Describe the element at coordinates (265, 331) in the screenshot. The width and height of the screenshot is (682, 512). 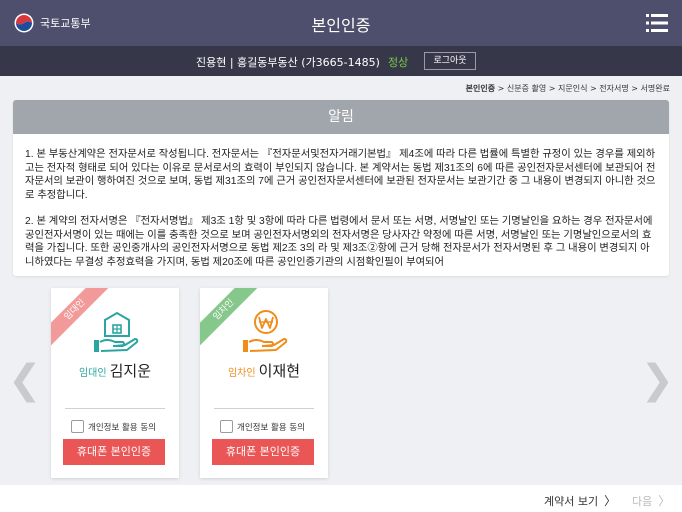
I see `won-coin-hand-icon` at that location.